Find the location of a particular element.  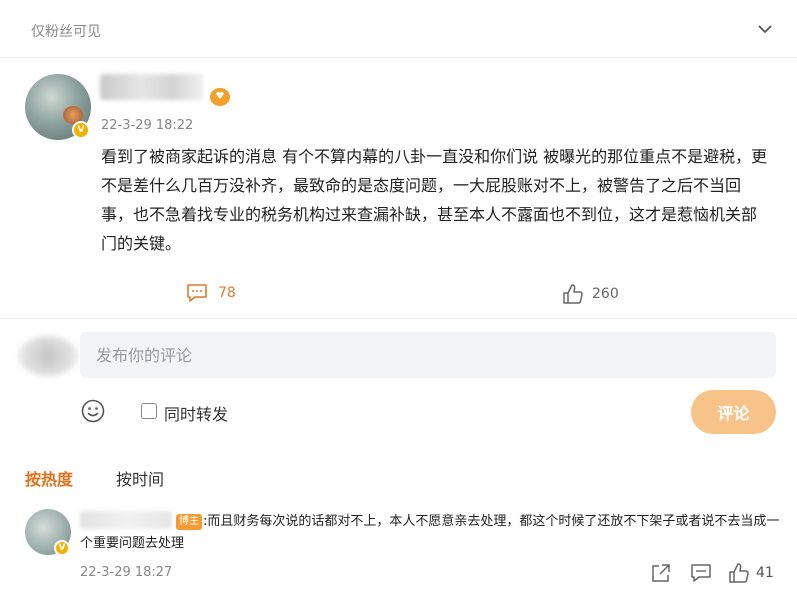

smile-icon is located at coordinates (93, 411).